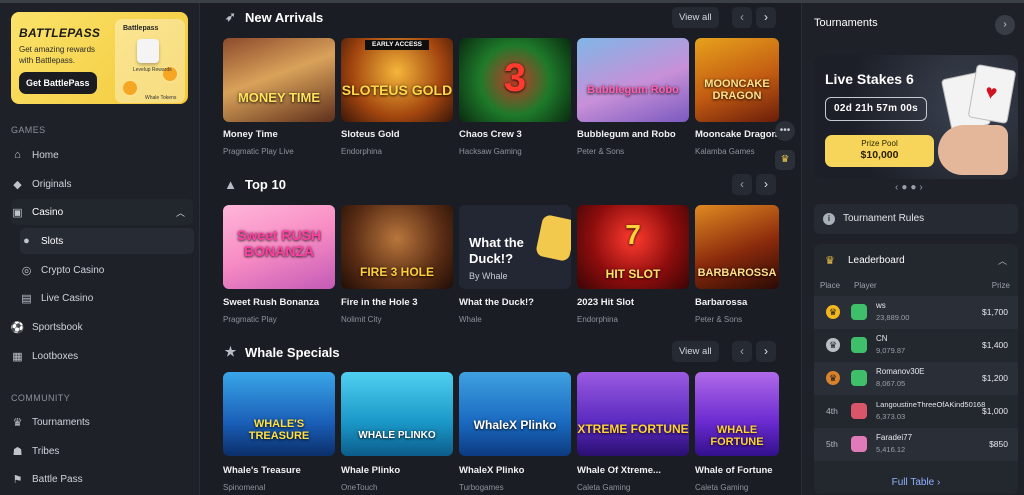 The image size is (1024, 495). What do you see at coordinates (279, 247) in the screenshot?
I see `game-tile-sweet-rush-bonanza: Sweet RUSH BONANZA` at bounding box center [279, 247].